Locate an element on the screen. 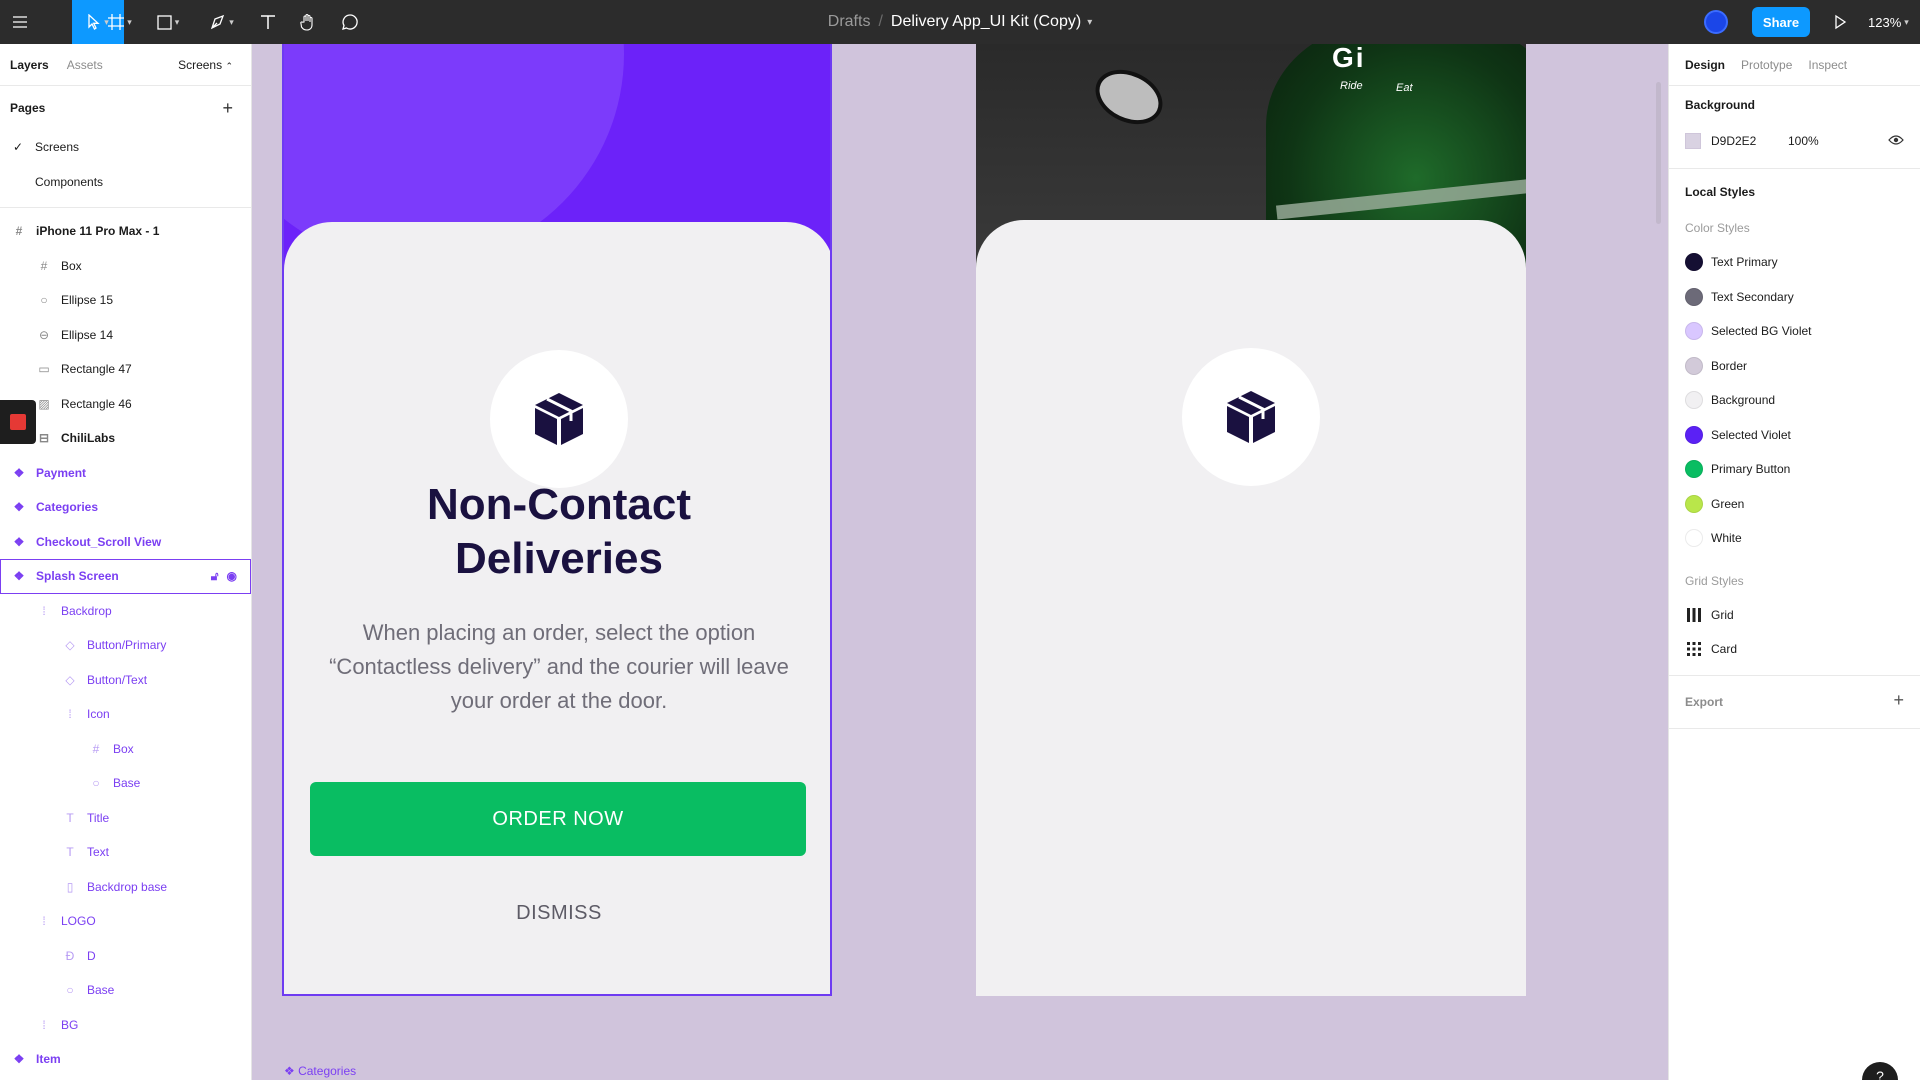 The image size is (1920, 1080). layer-row: ❖ Categories is located at coordinates (125, 507).